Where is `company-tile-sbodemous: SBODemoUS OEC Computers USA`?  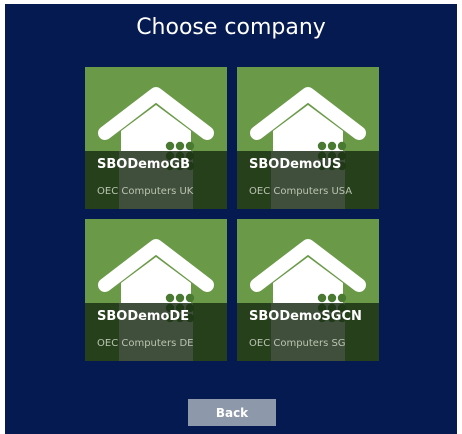 company-tile-sbodemous: SBODemoUS OEC Computers USA is located at coordinates (308, 138).